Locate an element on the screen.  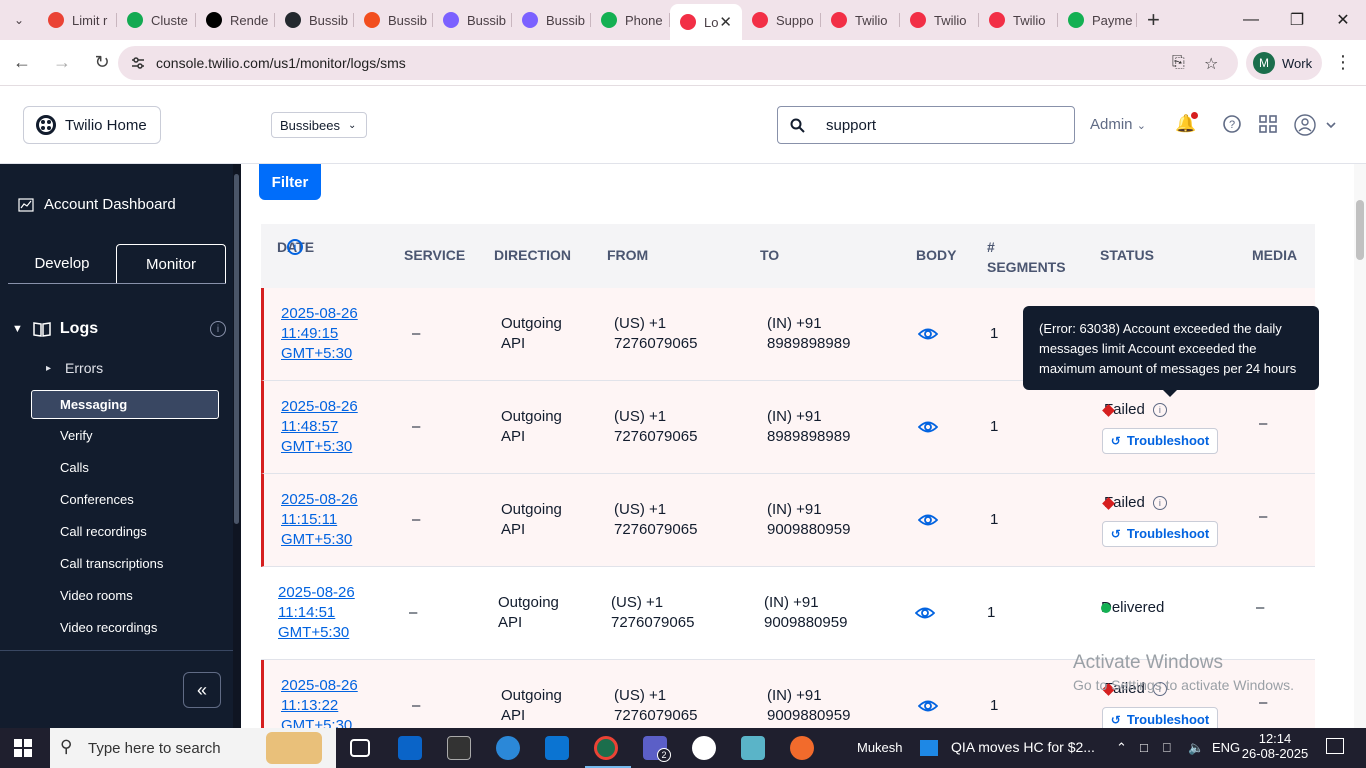
taskbar-user: Mukesh is located at coordinates (880, 747).